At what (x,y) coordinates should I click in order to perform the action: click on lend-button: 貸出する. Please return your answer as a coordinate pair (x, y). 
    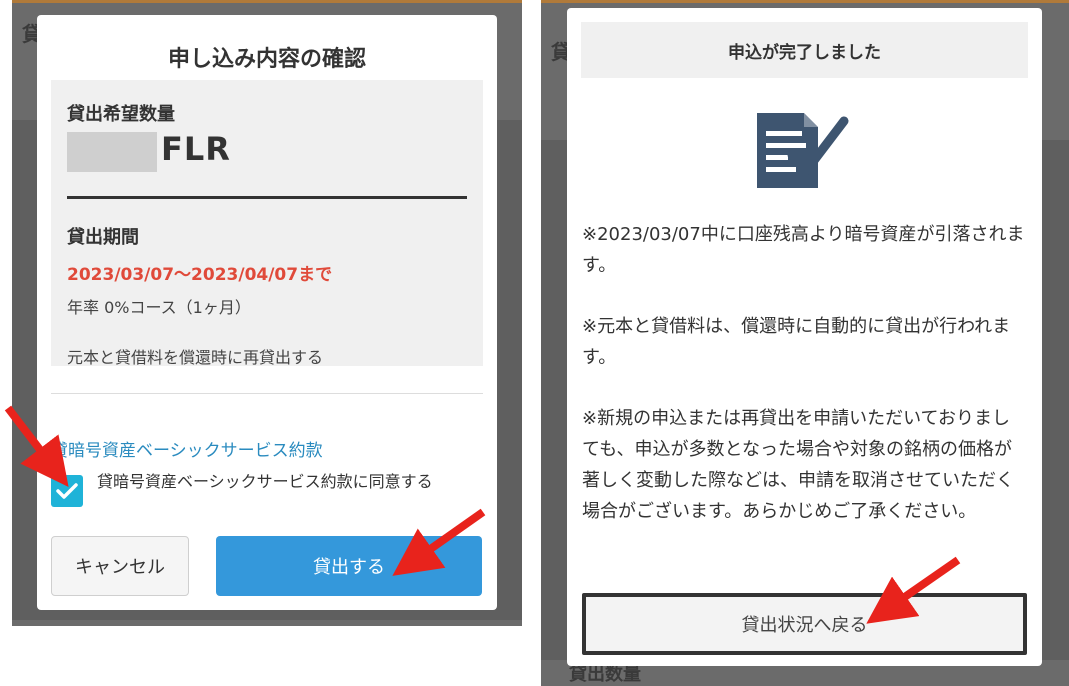
    Looking at the image, I should click on (349, 566).